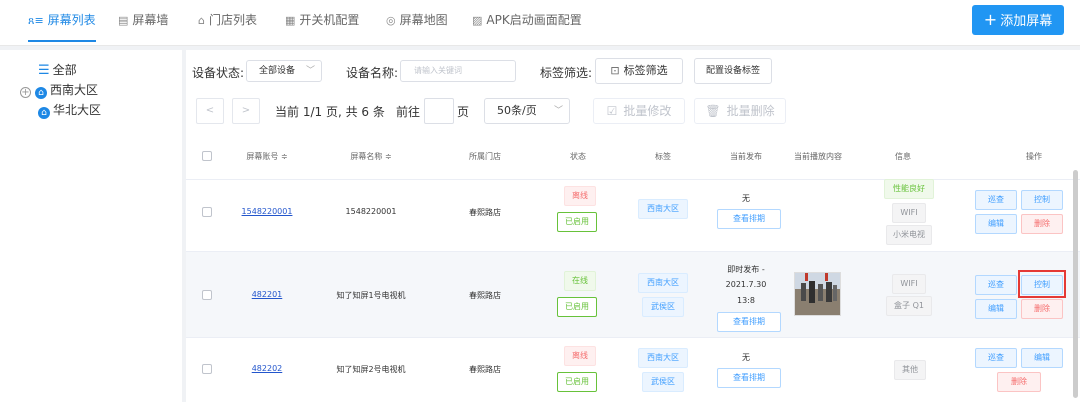 This screenshot has width=1080, height=402. What do you see at coordinates (485, 156) in the screenshot?
I see `th-store: 所属门店` at bounding box center [485, 156].